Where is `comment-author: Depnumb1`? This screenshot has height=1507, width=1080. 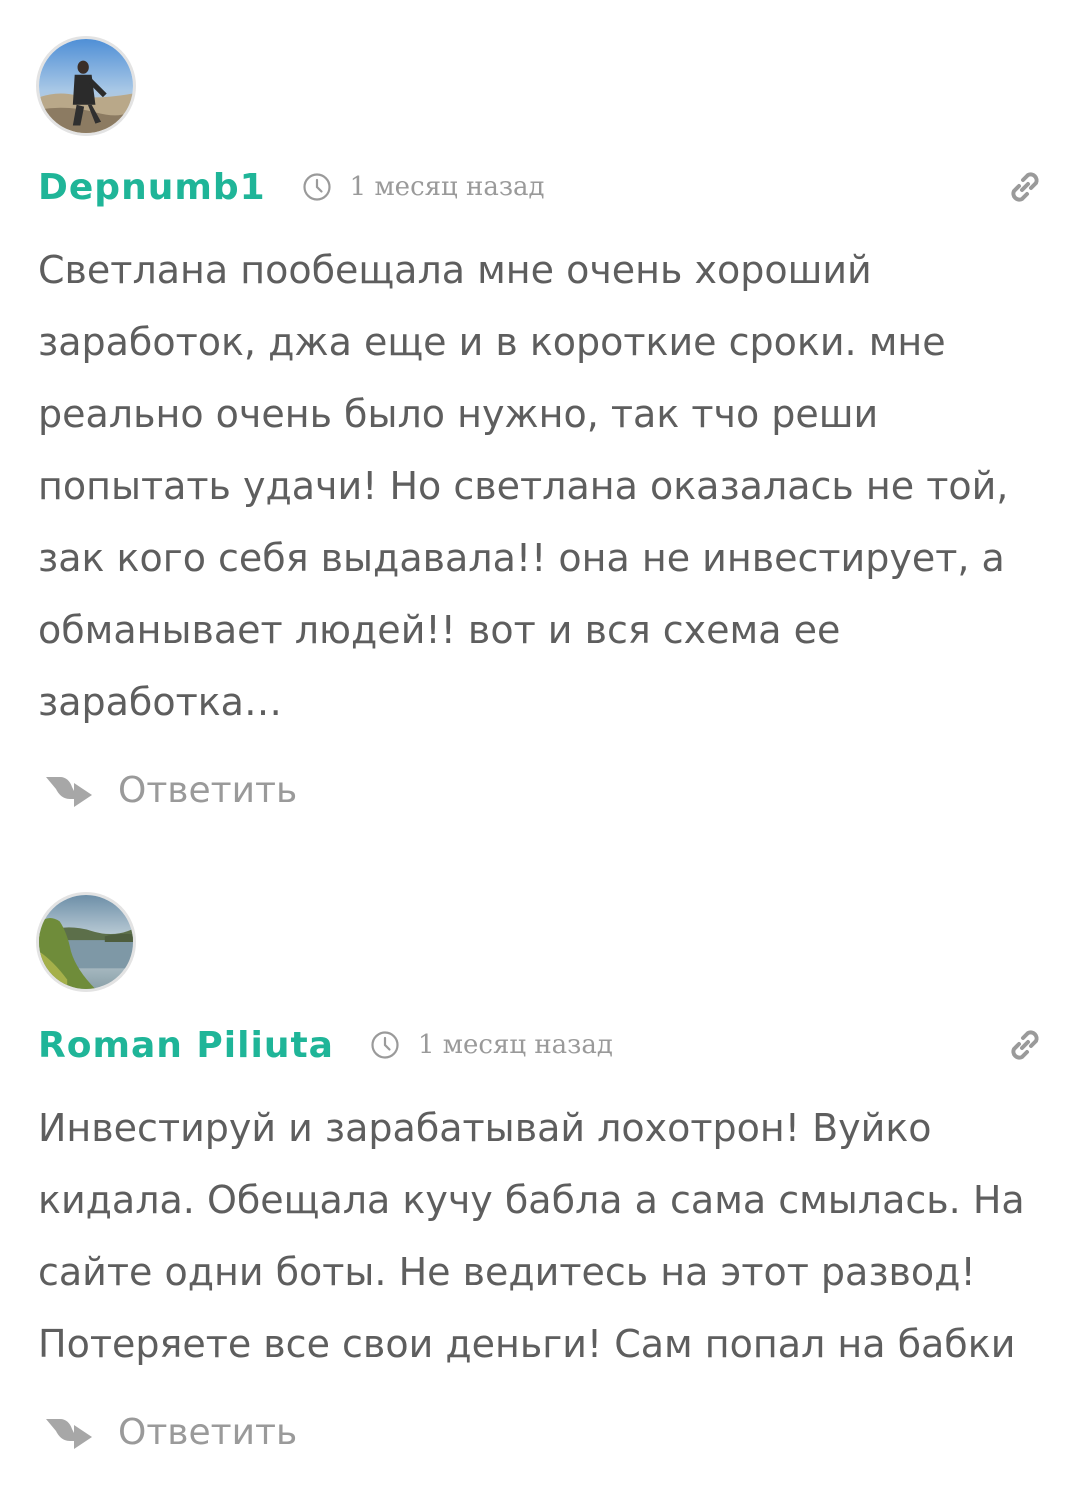 comment-author: Depnumb1 is located at coordinates (152, 187).